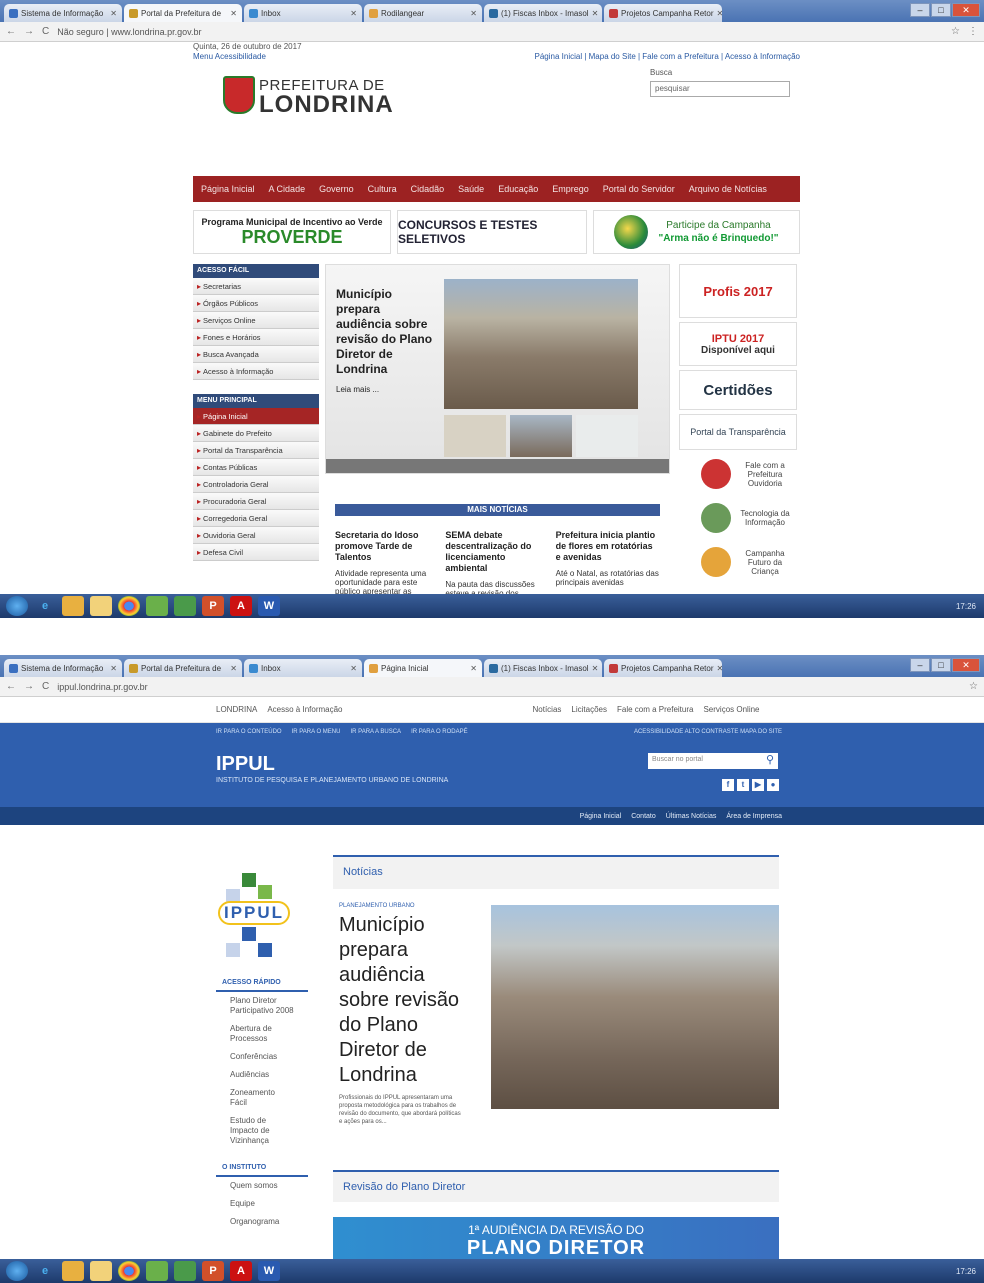 The image size is (984, 1283). I want to click on url-field: ippul.londrina.pr.gov.br, so click(509, 687).